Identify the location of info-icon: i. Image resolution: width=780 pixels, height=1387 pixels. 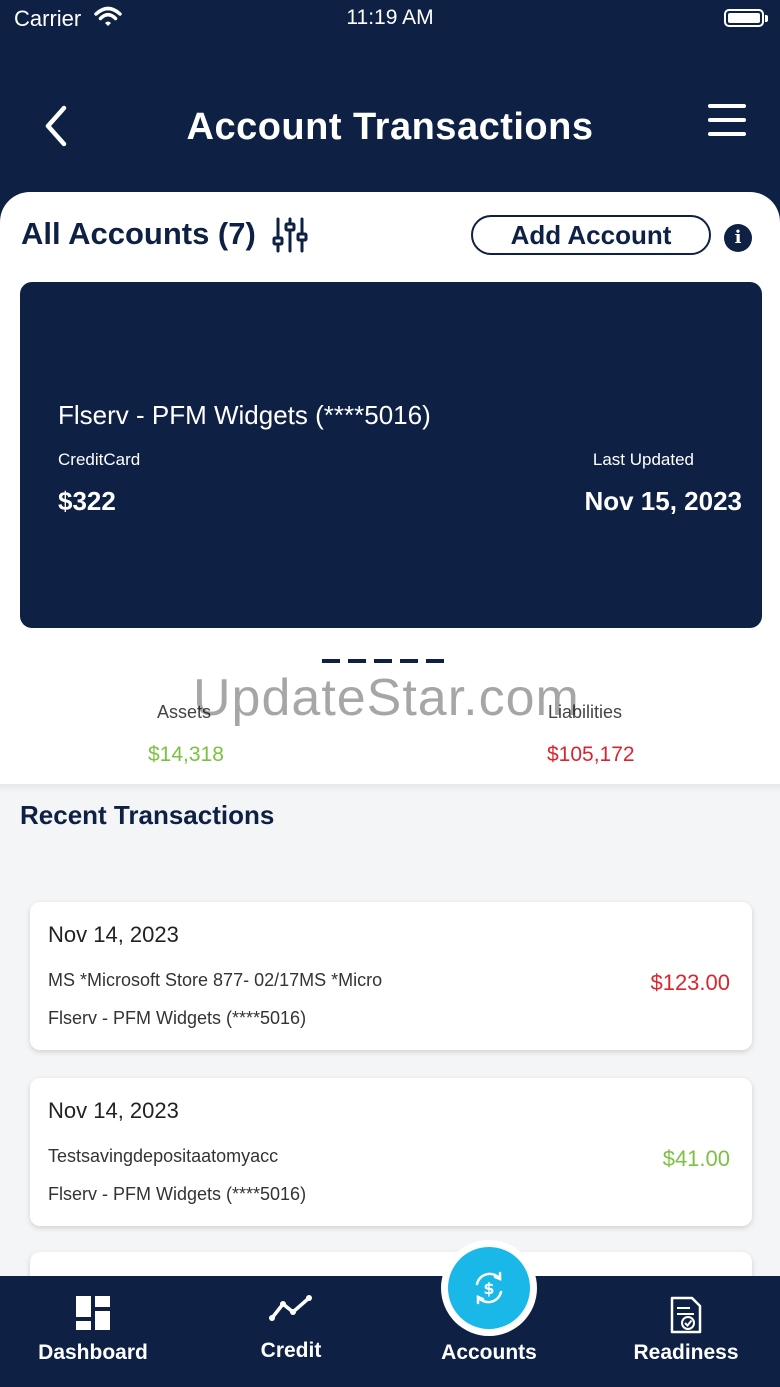
(738, 238).